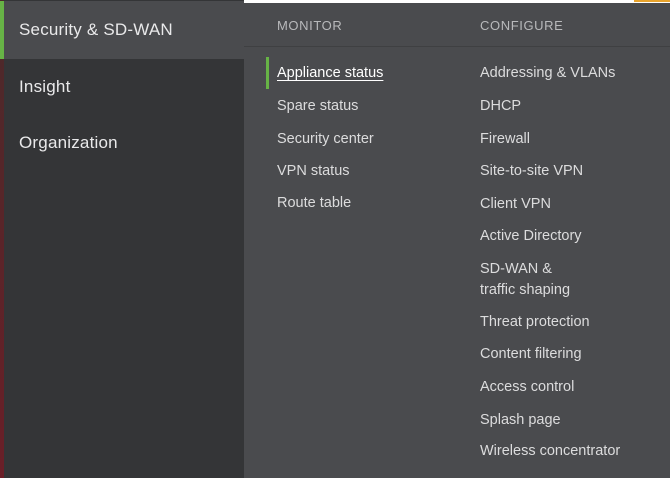 The image size is (670, 478). I want to click on menu-link-sd-wan-traffic-shaping: SD-WAN & traffic shaping, so click(525, 280).